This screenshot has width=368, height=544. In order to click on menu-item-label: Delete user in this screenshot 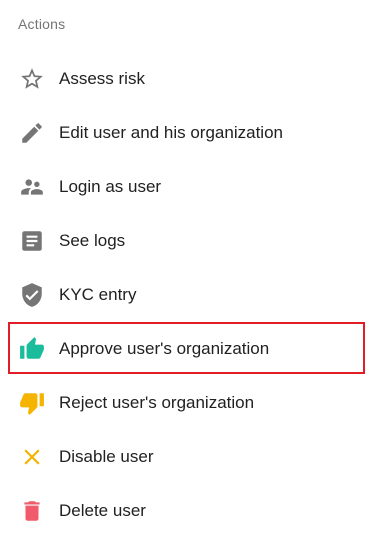, I will do `click(102, 510)`.